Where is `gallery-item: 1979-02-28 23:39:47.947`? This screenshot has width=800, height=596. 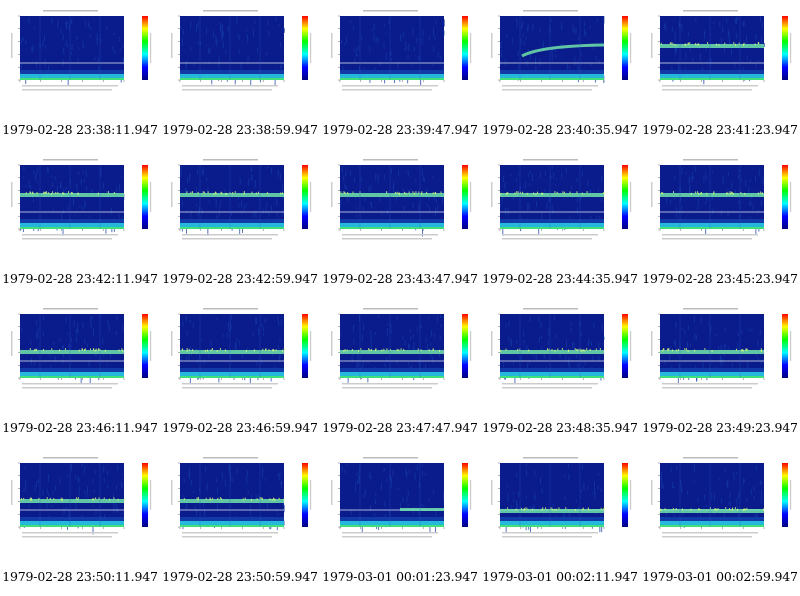 gallery-item: 1979-02-28 23:39:47.947 is located at coordinates (400, 74).